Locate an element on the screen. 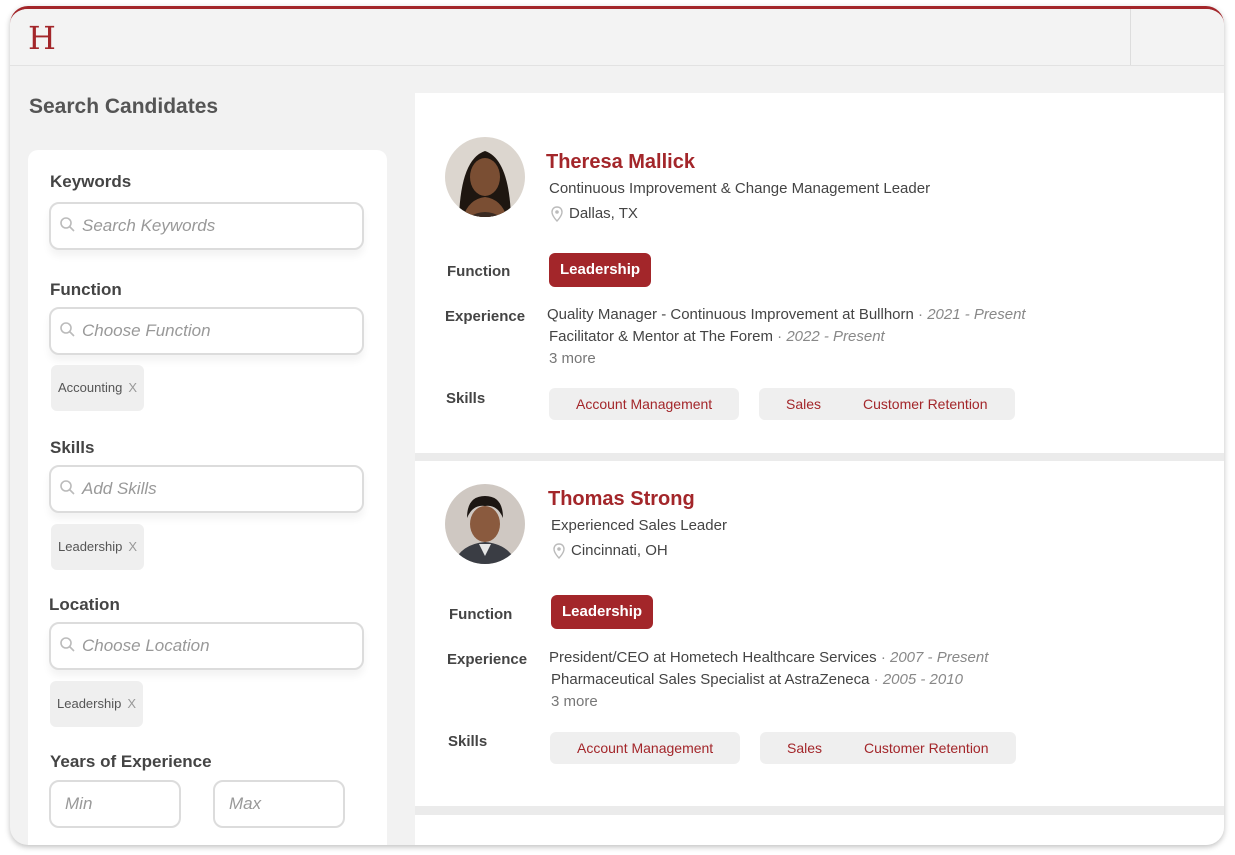 This screenshot has width=1235, height=855. min-placeholder: Min is located at coordinates (79, 803).